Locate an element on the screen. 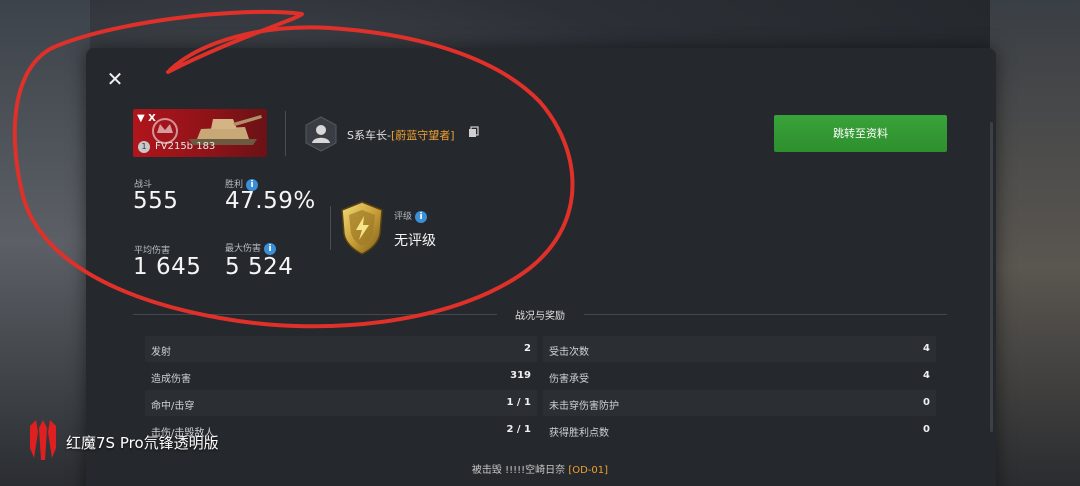 The height and width of the screenshot is (486, 1080). copy-icon is located at coordinates (474, 132).